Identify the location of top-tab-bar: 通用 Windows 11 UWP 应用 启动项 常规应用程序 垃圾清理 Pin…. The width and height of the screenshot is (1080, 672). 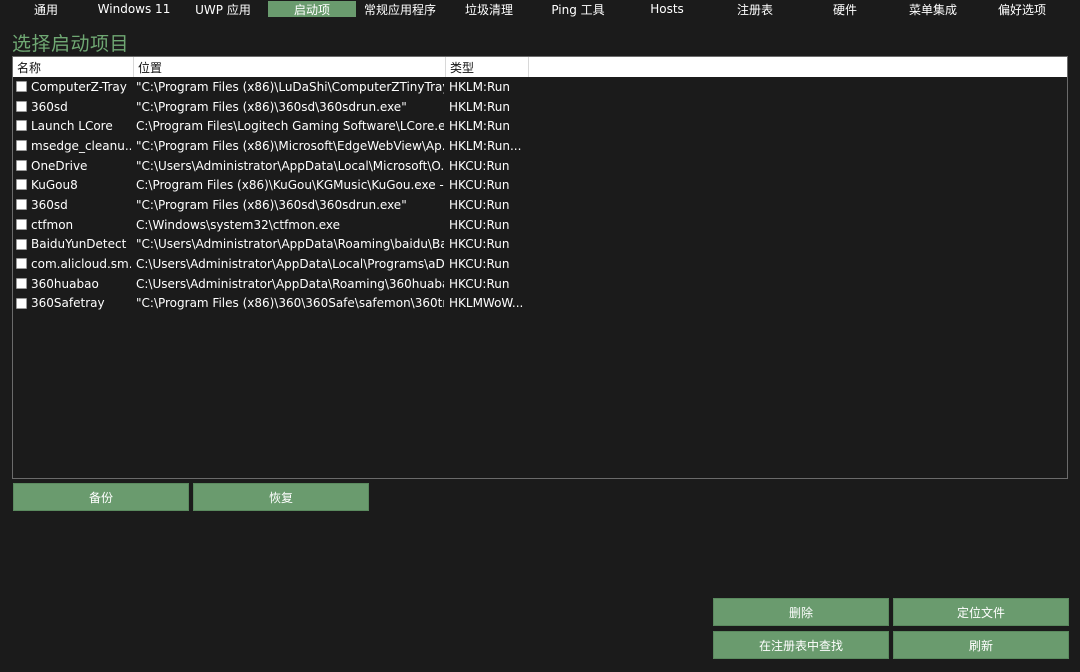
(540, 9).